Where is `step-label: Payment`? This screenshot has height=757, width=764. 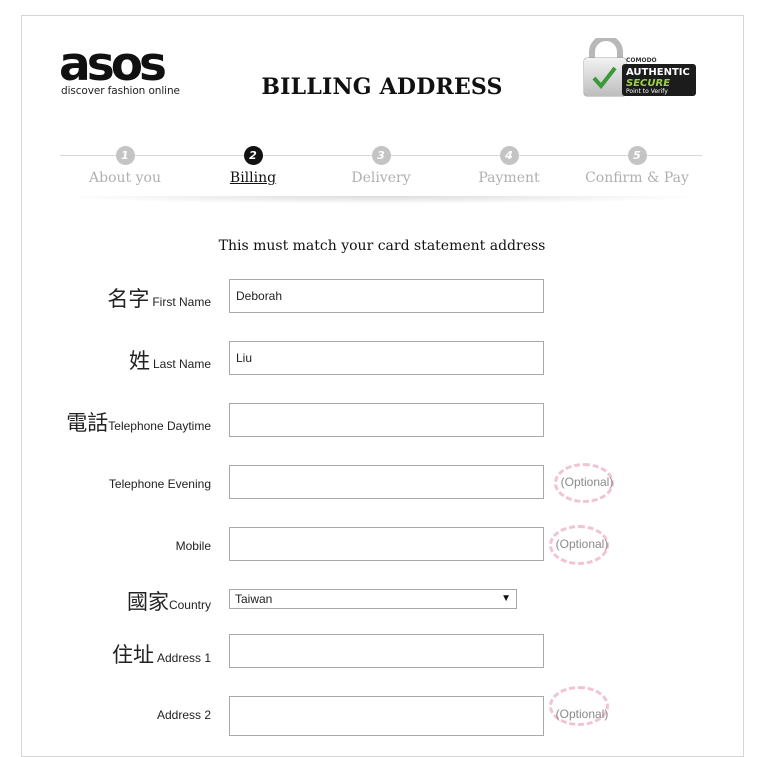
step-label: Payment is located at coordinates (509, 178).